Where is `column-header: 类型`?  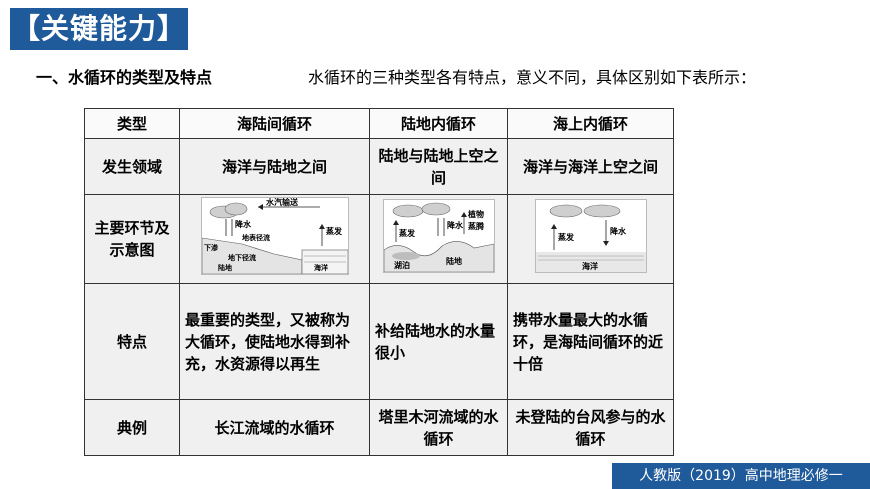
column-header: 类型 is located at coordinates (132, 123).